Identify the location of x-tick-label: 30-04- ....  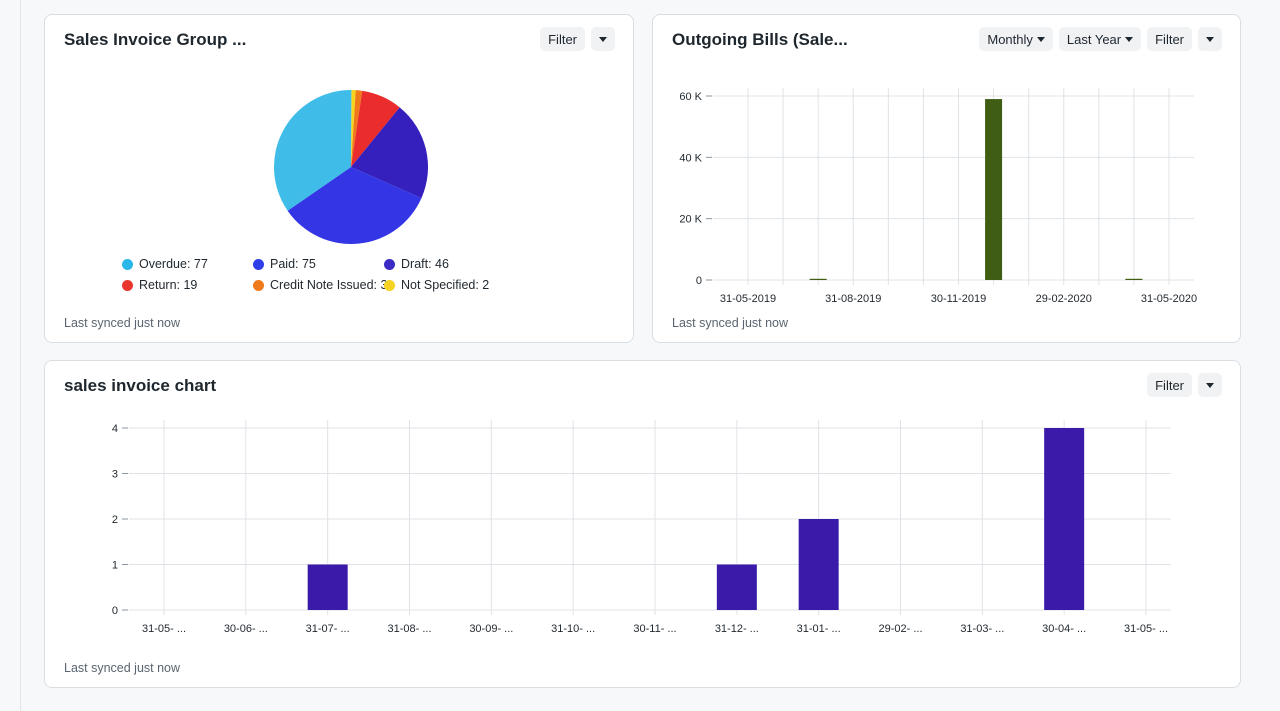
(1064, 629).